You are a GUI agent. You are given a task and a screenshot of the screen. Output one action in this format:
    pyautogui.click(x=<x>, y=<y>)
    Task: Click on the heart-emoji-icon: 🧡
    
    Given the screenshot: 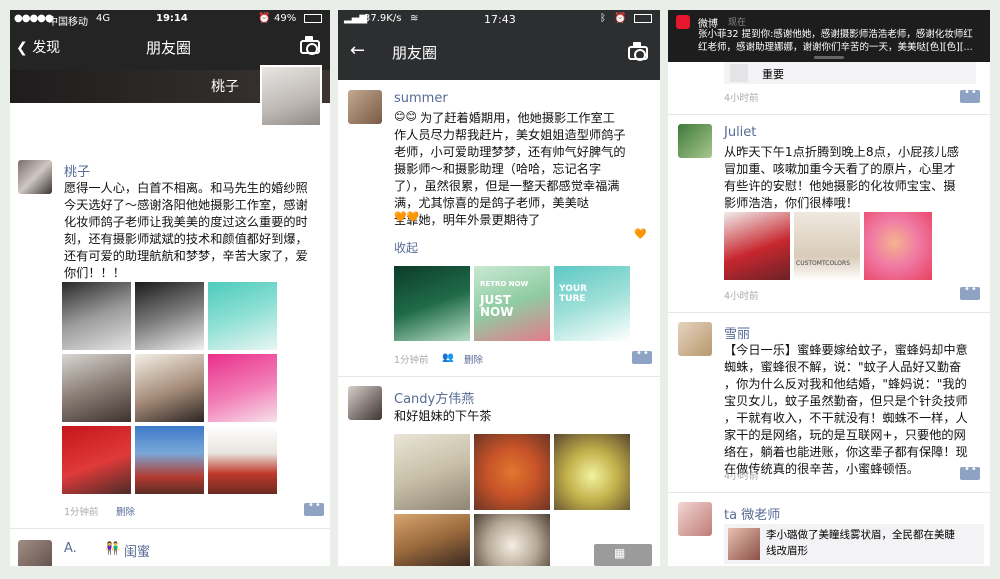 What is the action you would take?
    pyautogui.click(x=640, y=234)
    